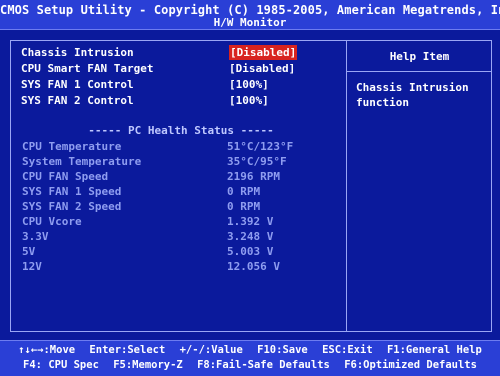 This screenshot has height=376, width=500. Describe the element at coordinates (250, 251) in the screenshot. I see `health-value: 5.003 V` at that location.